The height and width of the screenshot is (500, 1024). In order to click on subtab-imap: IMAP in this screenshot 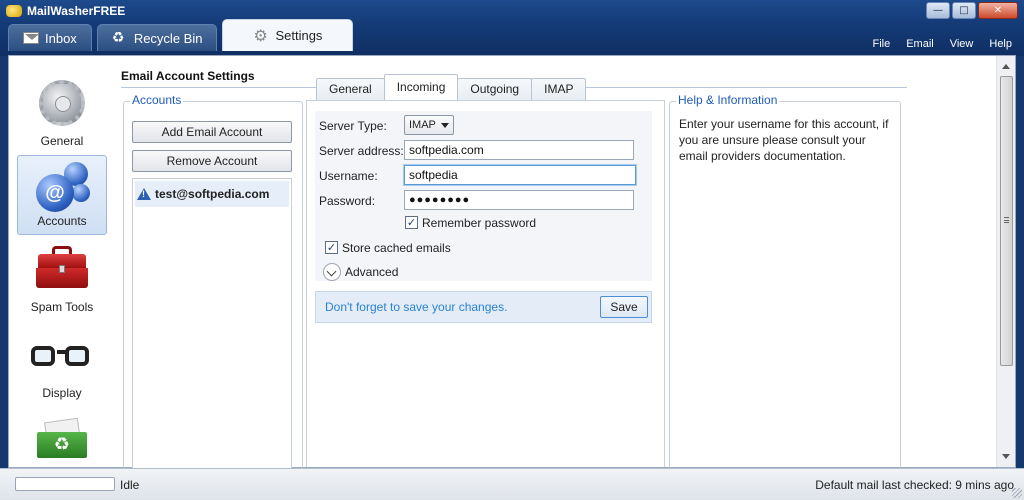, I will do `click(559, 89)`.